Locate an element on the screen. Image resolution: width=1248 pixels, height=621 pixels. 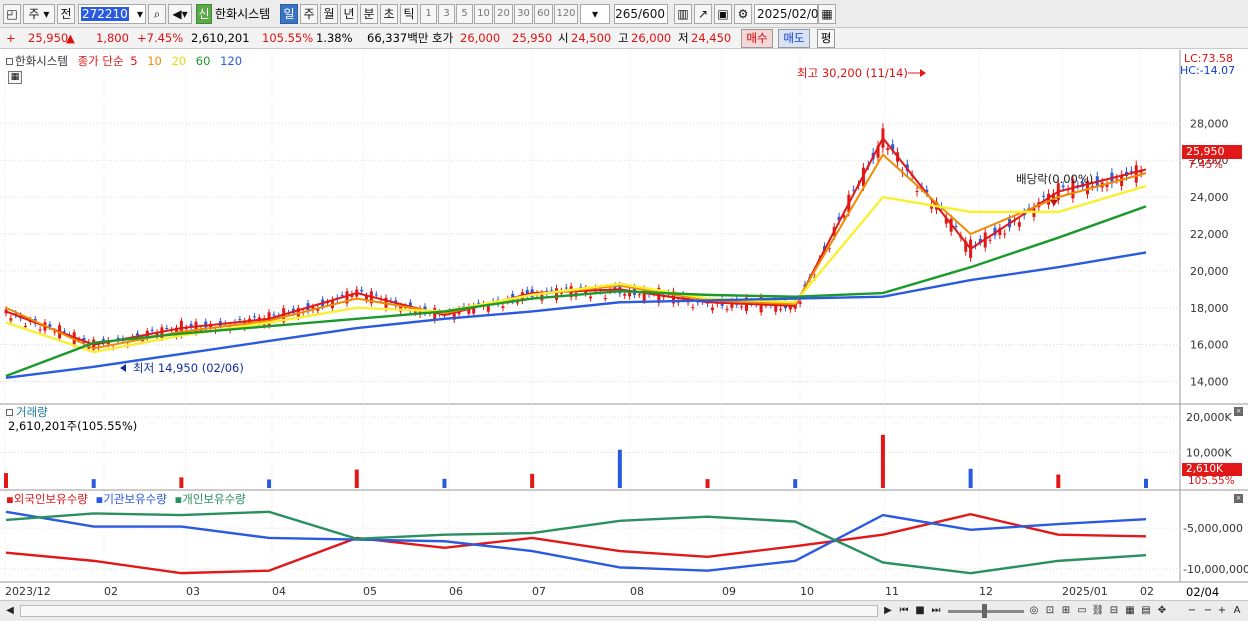
interval-120: 120 is located at coordinates (566, 14).